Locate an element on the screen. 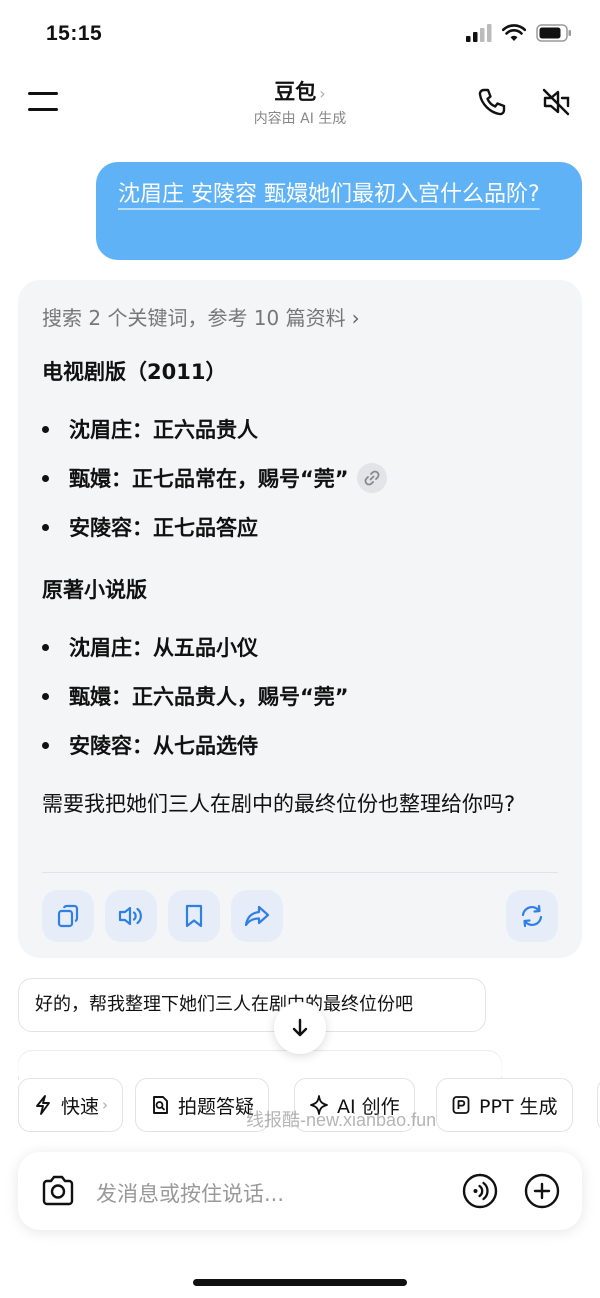 Image resolution: width=600 pixels, height=1298 pixels. cellular-signal-icon is located at coordinates (479, 33).